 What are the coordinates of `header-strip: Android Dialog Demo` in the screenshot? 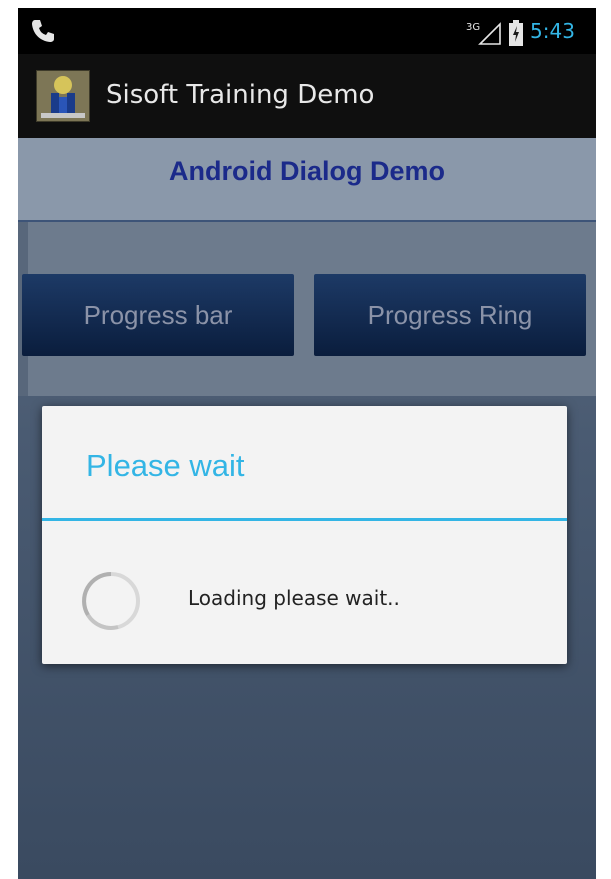 It's located at (307, 180).